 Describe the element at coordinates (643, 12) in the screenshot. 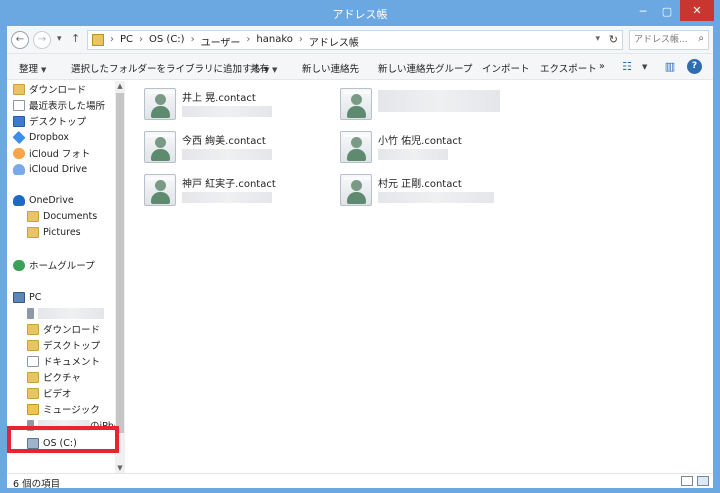

I see `minimize-button: ─` at that location.